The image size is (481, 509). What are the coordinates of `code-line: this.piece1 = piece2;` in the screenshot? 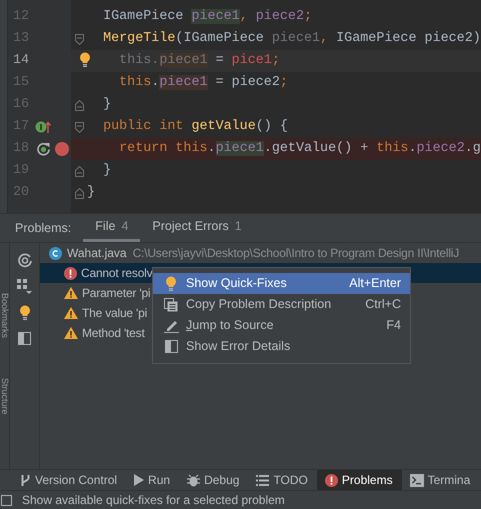 It's located at (203, 83).